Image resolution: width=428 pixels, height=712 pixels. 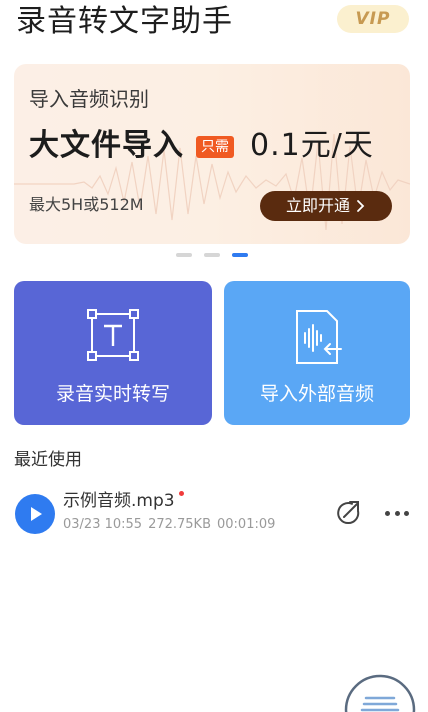 I want to click on text-frame-icon, so click(x=113, y=335).